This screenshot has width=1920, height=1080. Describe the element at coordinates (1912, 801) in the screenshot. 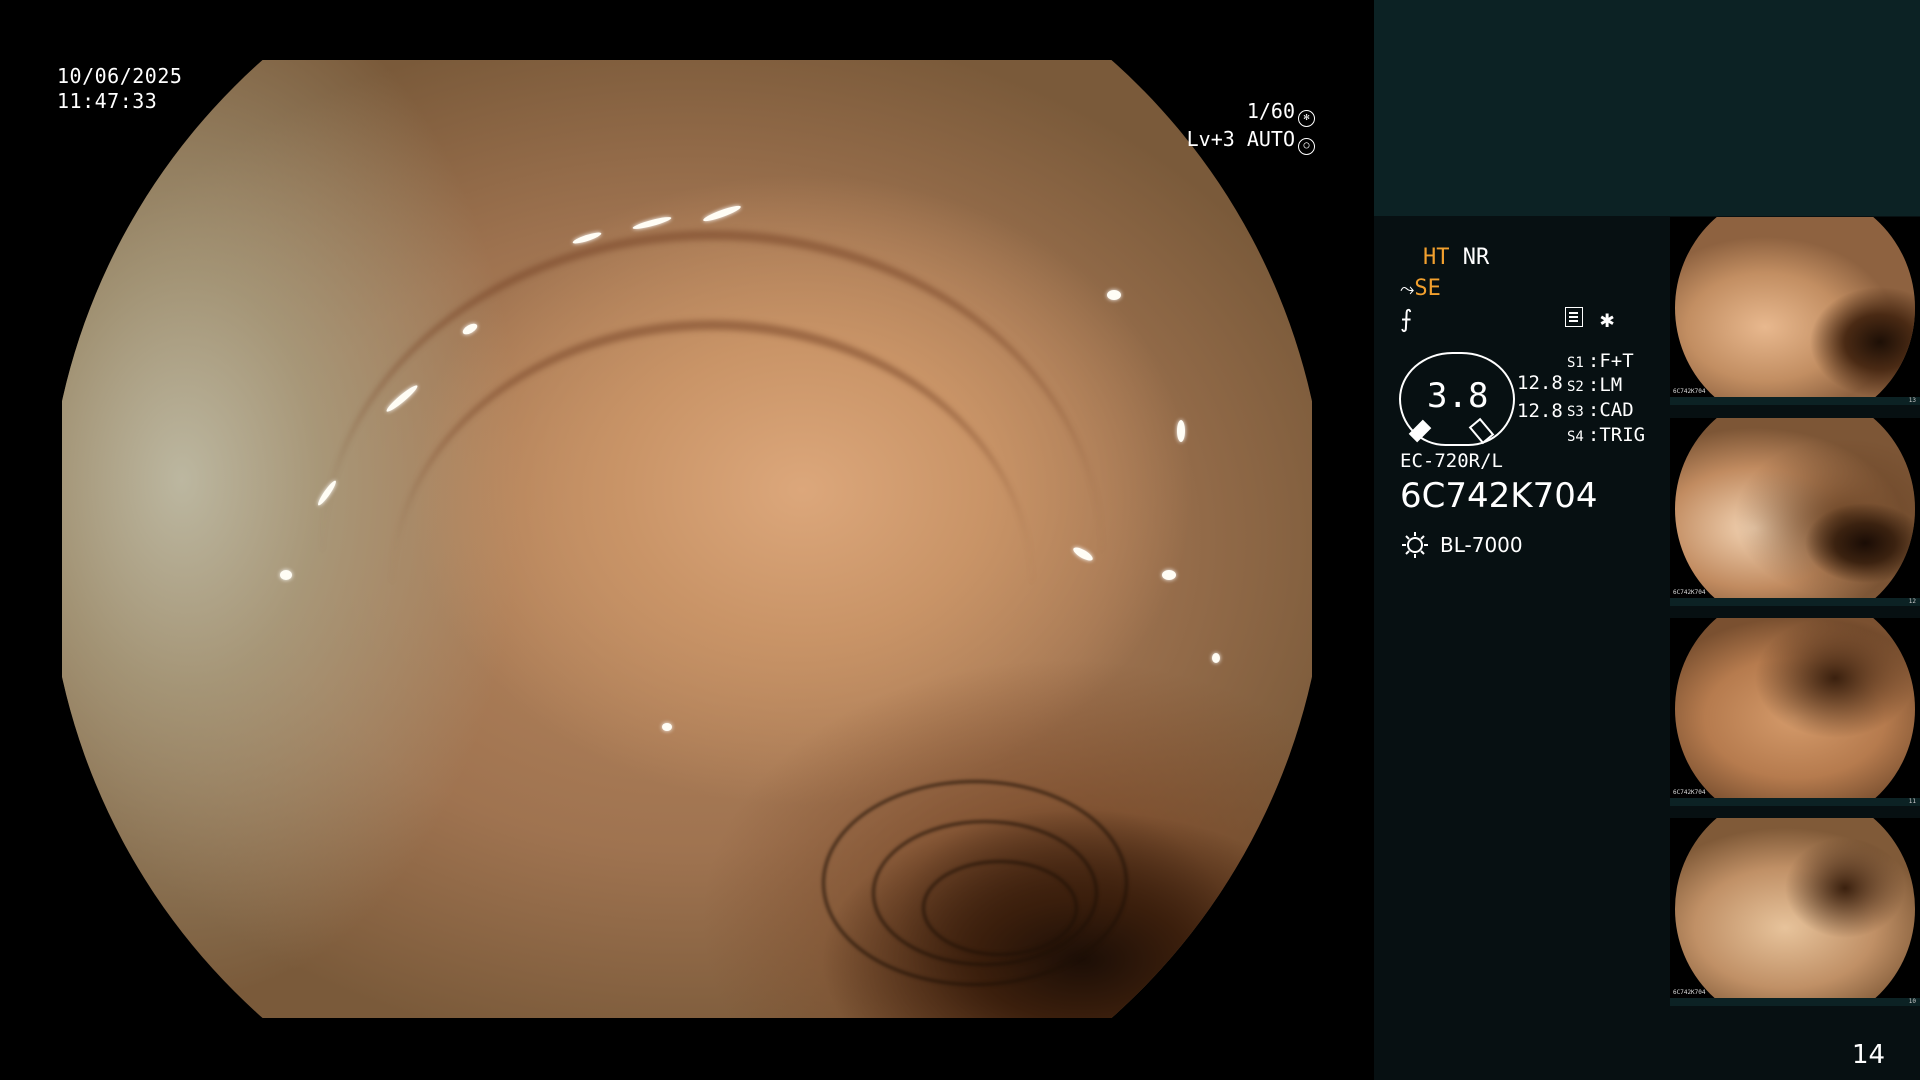

I see `thumbnail-frame: 11` at that location.